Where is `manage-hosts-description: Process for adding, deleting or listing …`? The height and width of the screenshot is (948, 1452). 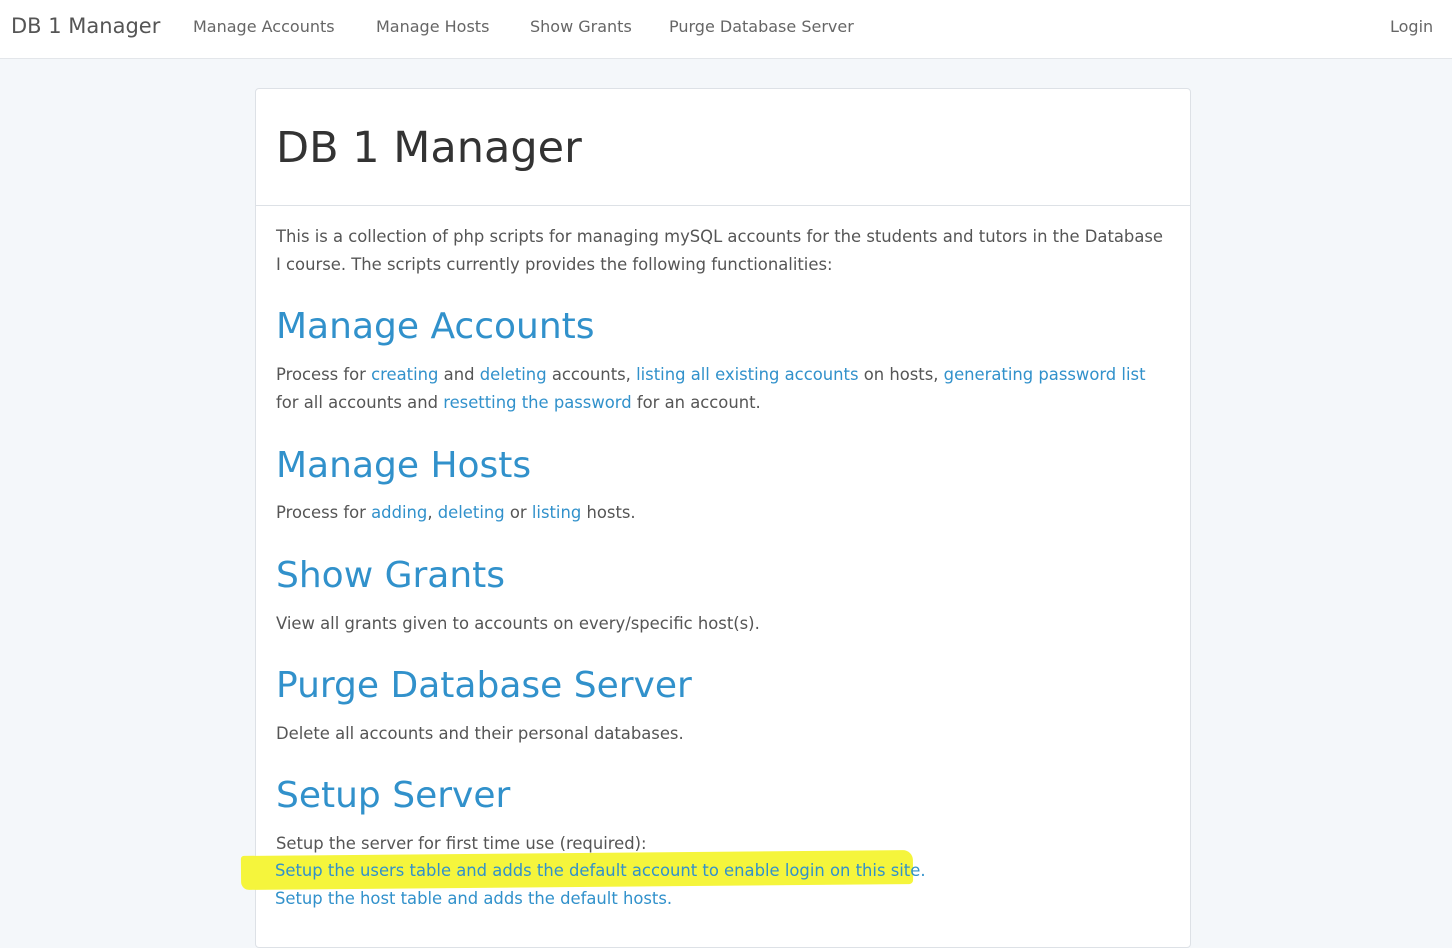
manage-hosts-description: Process for adding, deleting or listing … is located at coordinates (721, 513).